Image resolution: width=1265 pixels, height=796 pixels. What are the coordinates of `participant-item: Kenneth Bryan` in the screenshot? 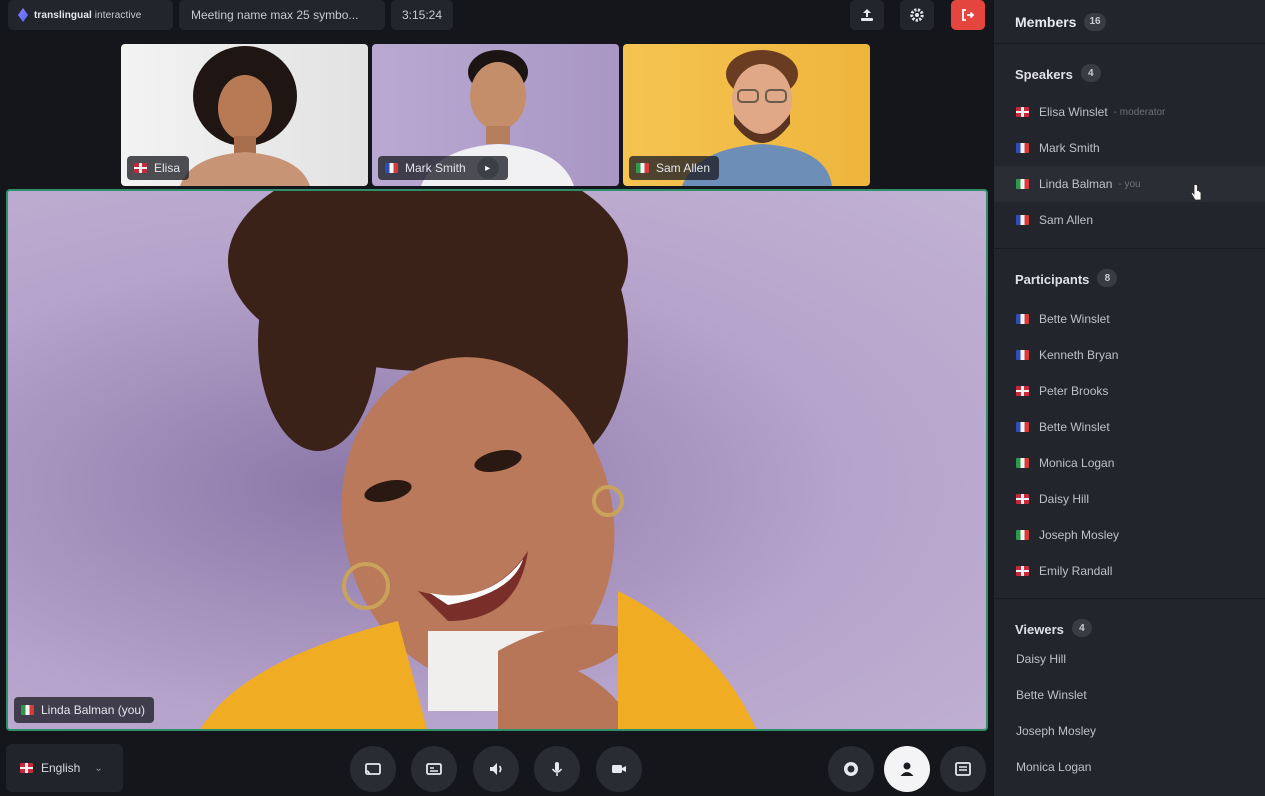 It's located at (1129, 355).